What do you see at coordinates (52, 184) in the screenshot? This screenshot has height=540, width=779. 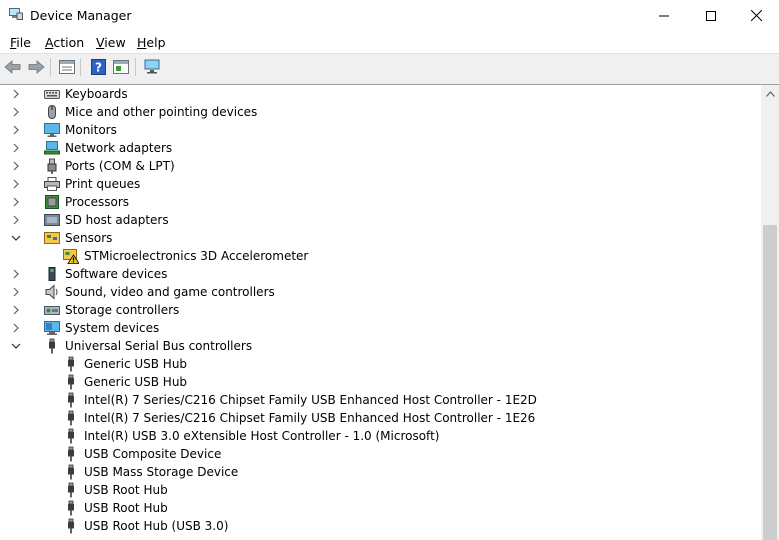 I see `printer-icon` at bounding box center [52, 184].